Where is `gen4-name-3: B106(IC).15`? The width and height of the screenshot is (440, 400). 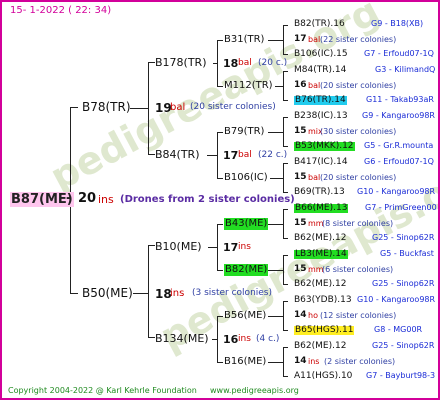
gen4-name-3: B106(IC).15 is located at coordinates (321, 54).